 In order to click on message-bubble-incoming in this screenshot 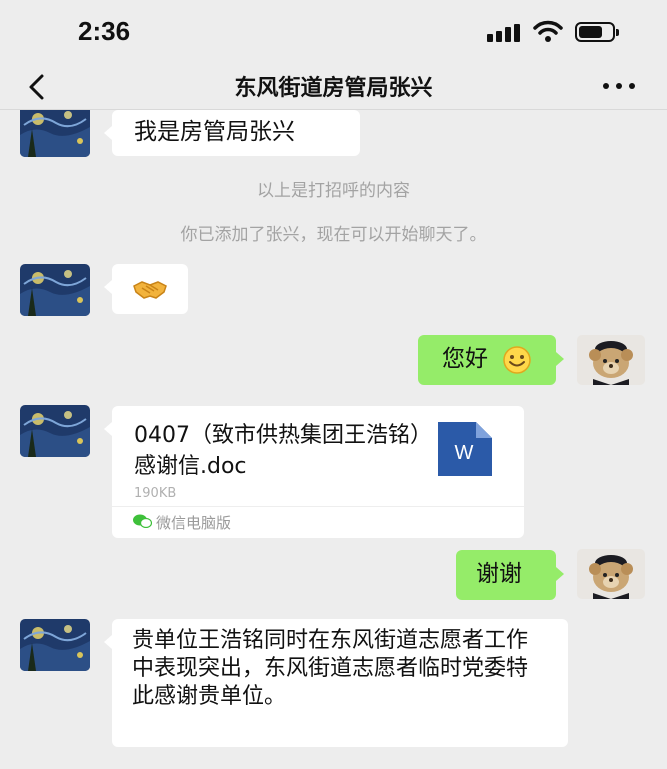, I will do `click(146, 289)`.